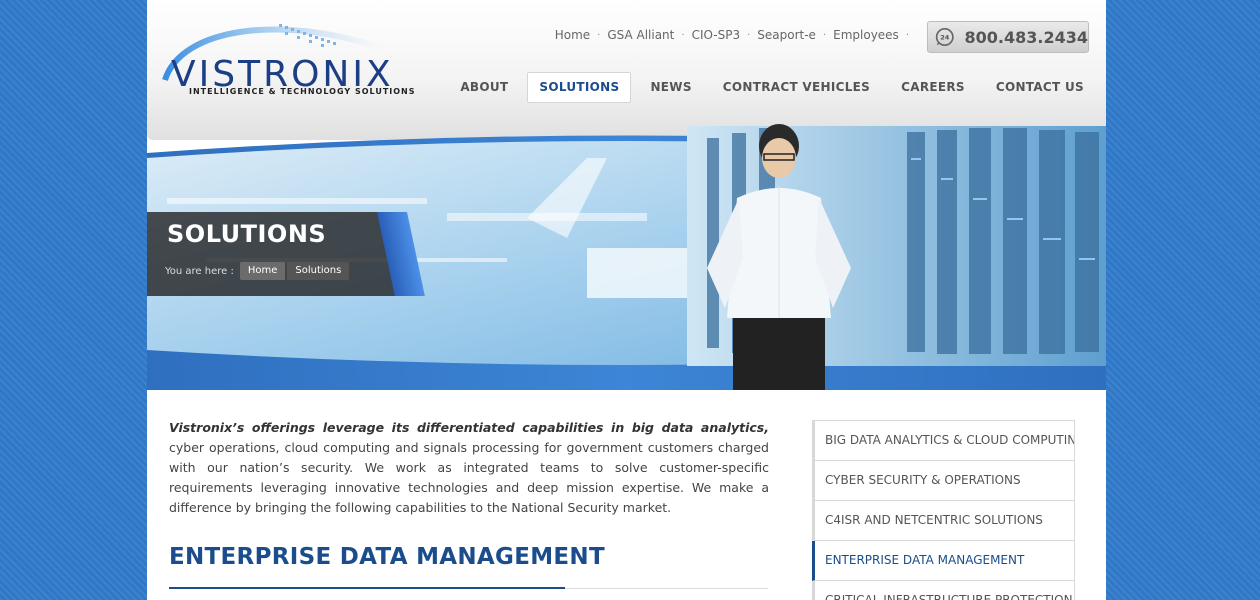  Describe the element at coordinates (484, 87) in the screenshot. I see `nav-about: ABOUT` at that location.